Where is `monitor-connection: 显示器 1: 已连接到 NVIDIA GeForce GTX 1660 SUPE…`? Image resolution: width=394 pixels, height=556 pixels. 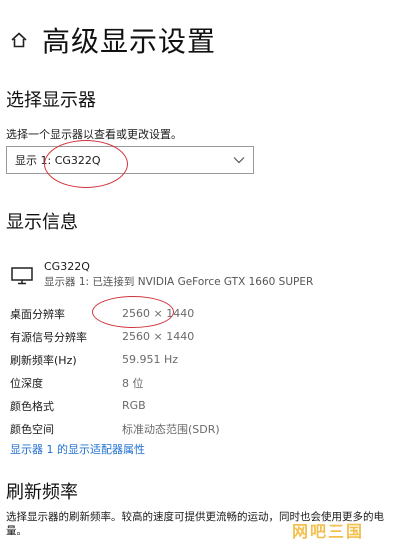
monitor-connection: 显示器 1: 已连接到 NVIDIA GeForce GTX 1660 SUPE… is located at coordinates (179, 282).